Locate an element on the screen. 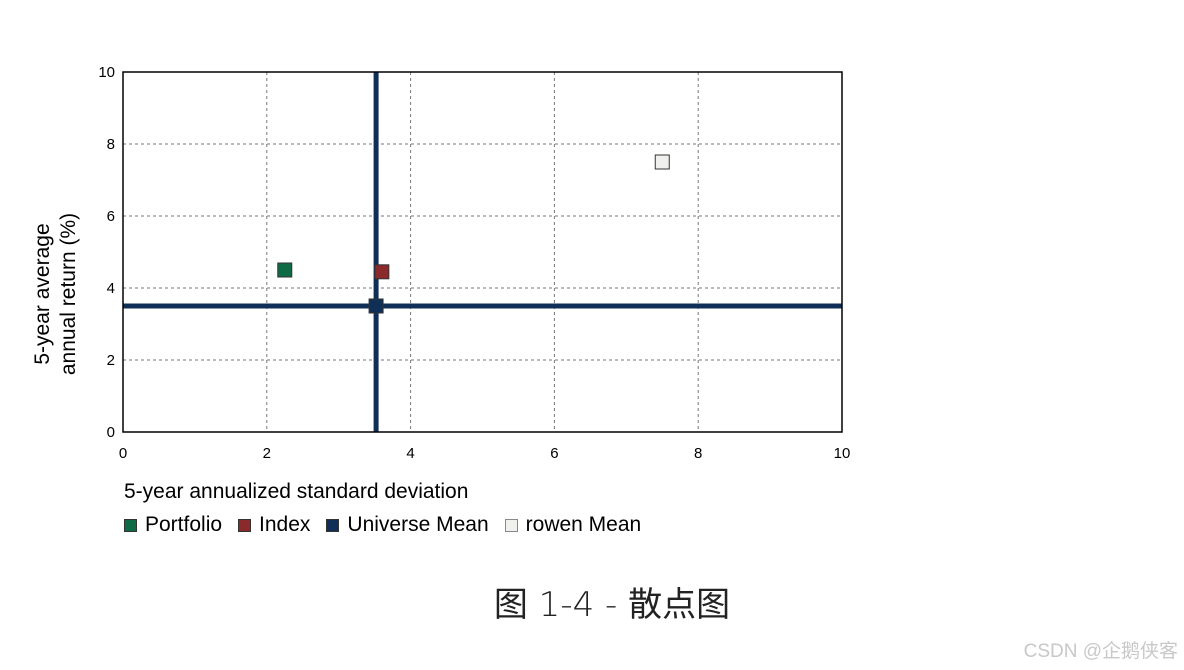 This screenshot has width=1184, height=670. x-tick-label: 6 is located at coordinates (554, 453).